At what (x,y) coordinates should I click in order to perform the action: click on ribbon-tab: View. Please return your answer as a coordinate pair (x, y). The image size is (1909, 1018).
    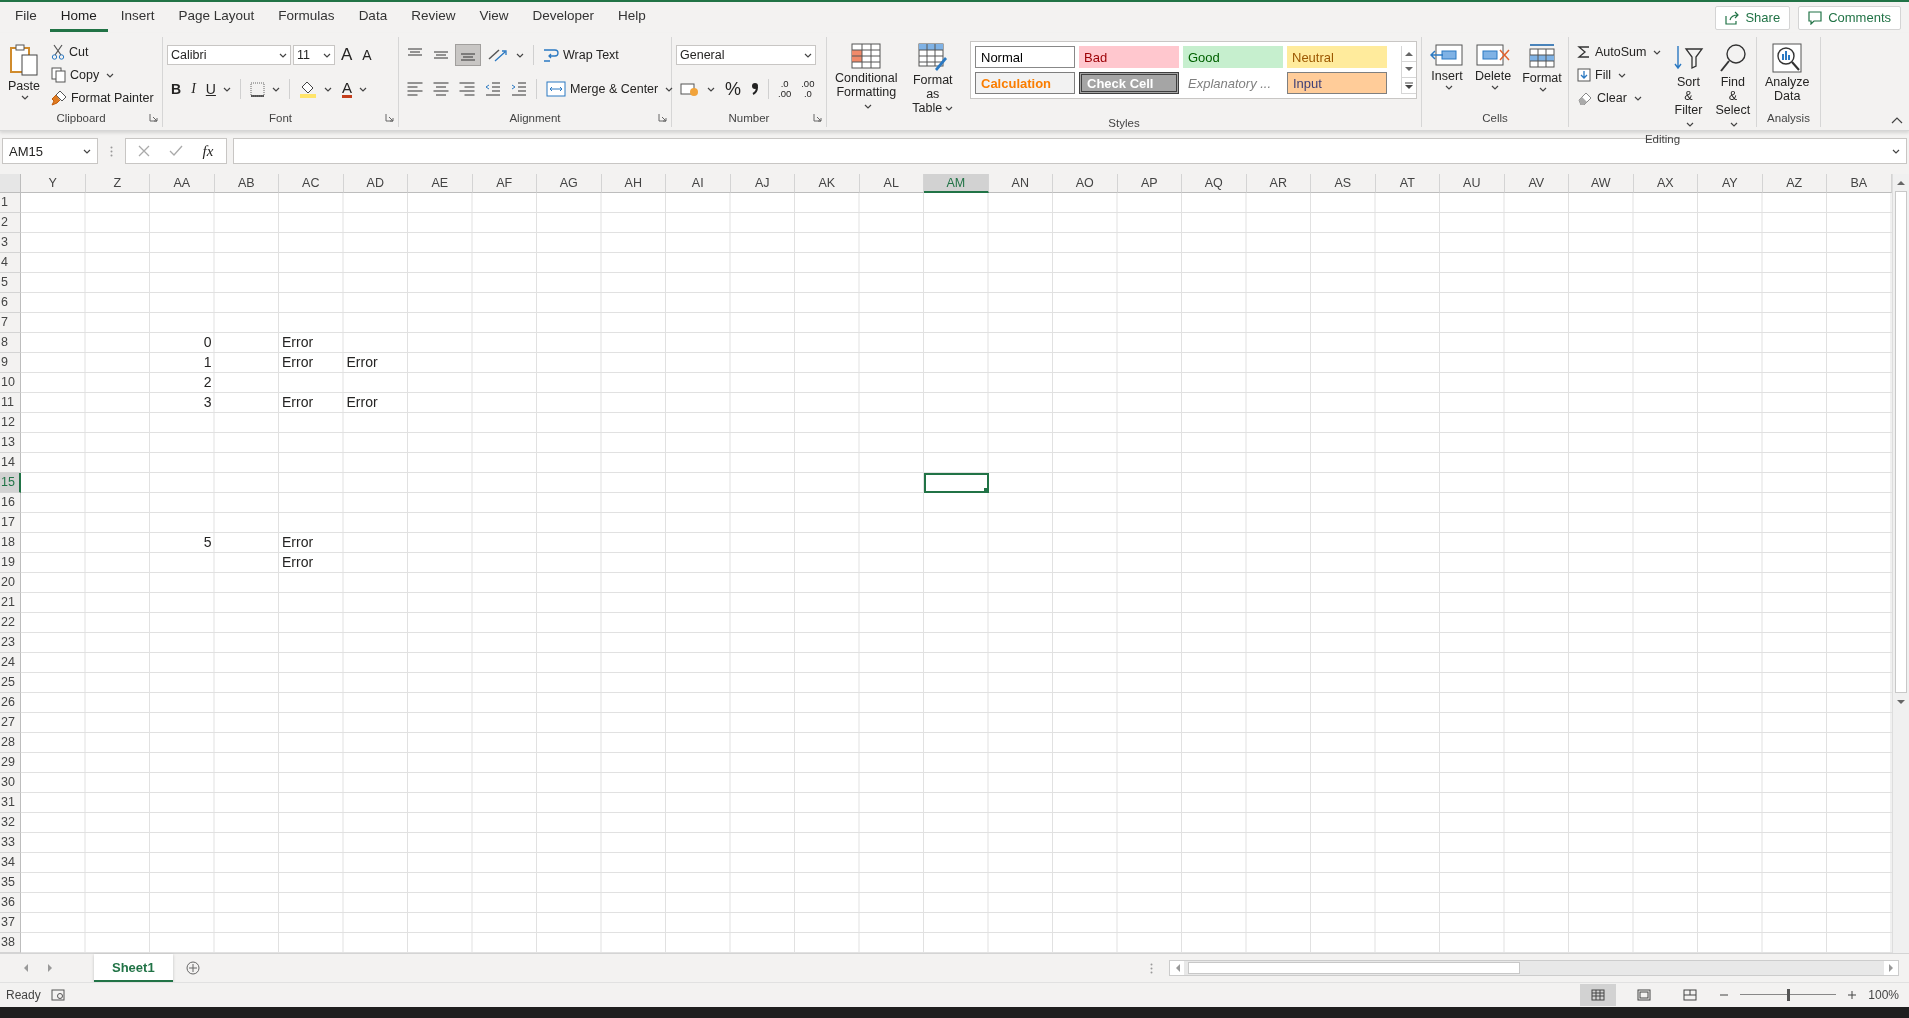
    Looking at the image, I should click on (494, 17).